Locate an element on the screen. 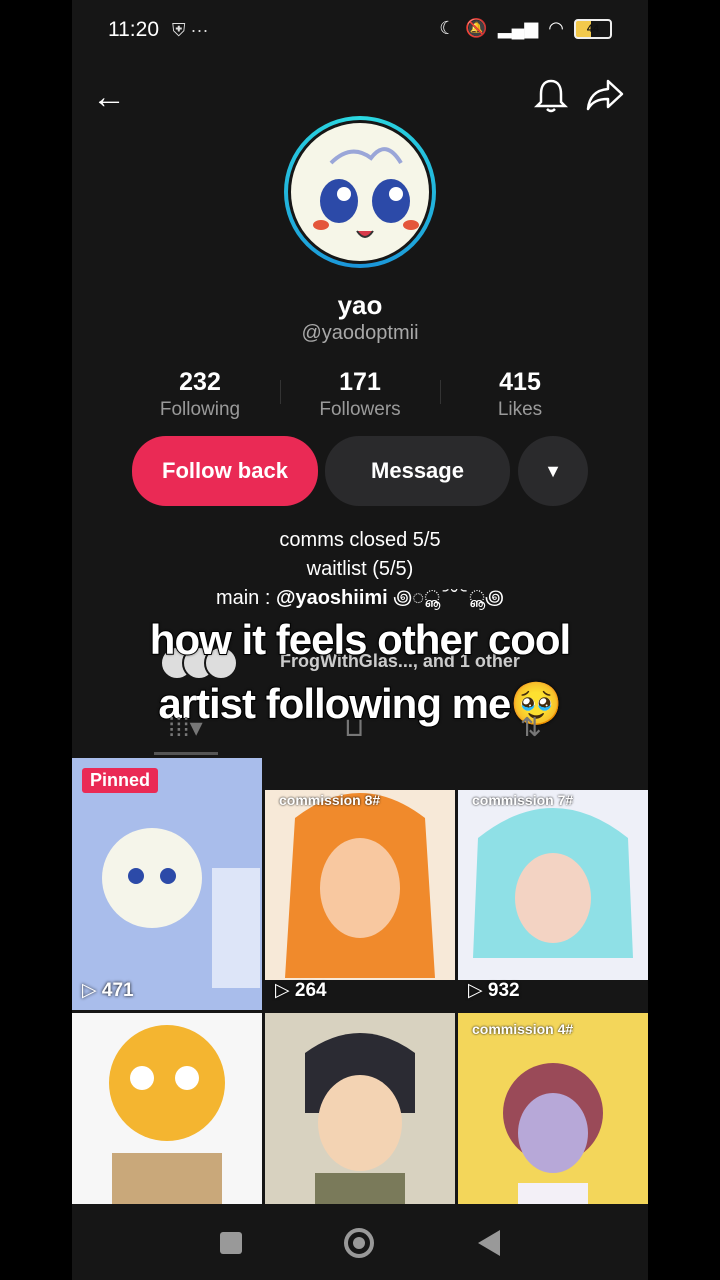 Image resolution: width=720 pixels, height=1280 pixels. grid-icon: ⁞⁞⁞▾ is located at coordinates (185, 727).